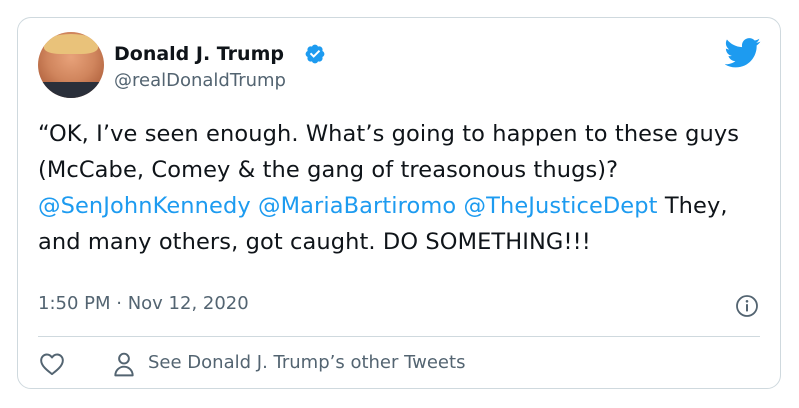 The image size is (799, 408). What do you see at coordinates (747, 306) in the screenshot?
I see `info-icon` at bounding box center [747, 306].